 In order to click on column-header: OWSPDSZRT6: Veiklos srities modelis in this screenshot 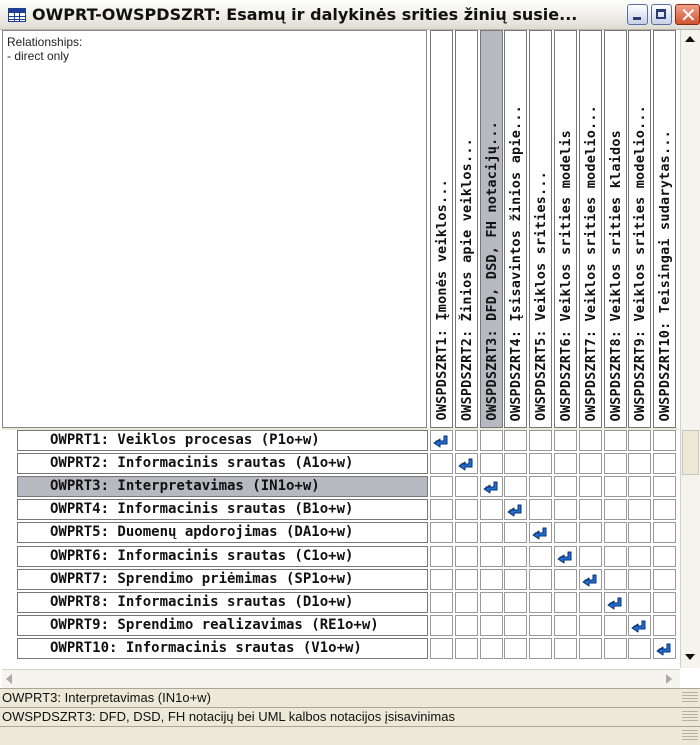, I will do `click(565, 229)`.